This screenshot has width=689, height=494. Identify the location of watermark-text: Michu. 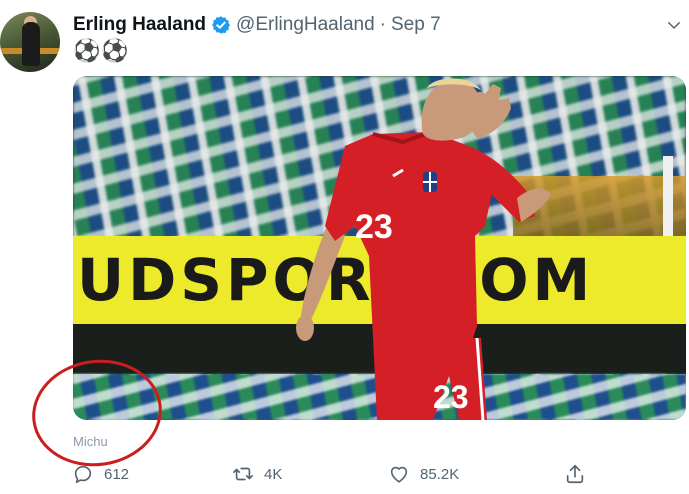
(90, 441).